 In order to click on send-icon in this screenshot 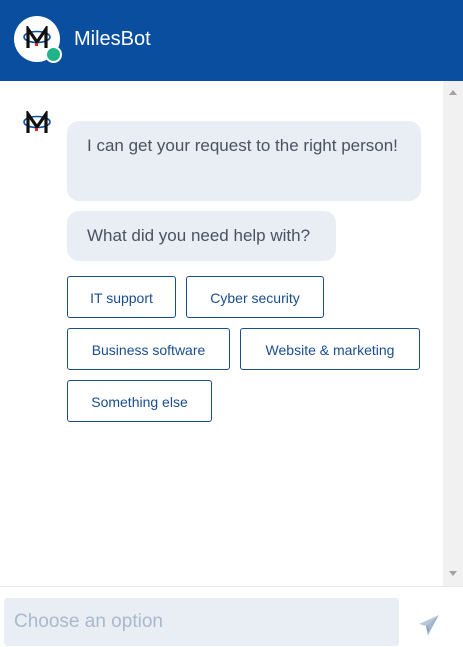, I will do `click(429, 625)`.